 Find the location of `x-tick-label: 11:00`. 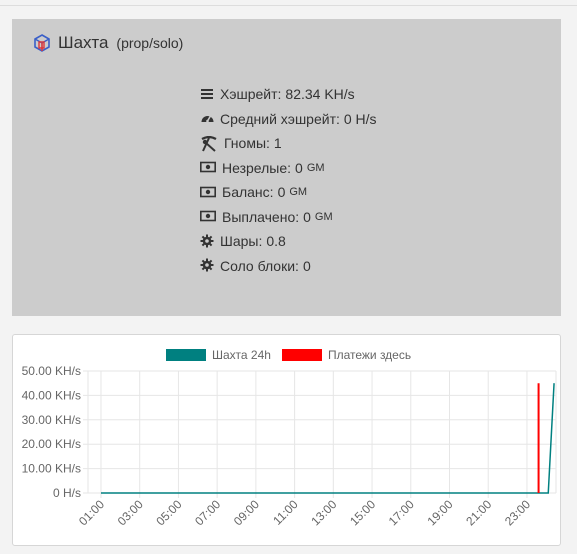

x-tick-label: 11:00 is located at coordinates (285, 512).